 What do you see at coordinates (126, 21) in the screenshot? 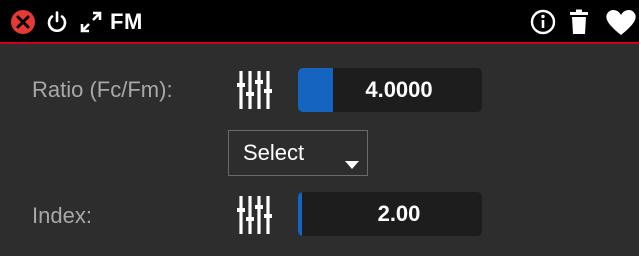
I see `window-title: FM` at bounding box center [126, 21].